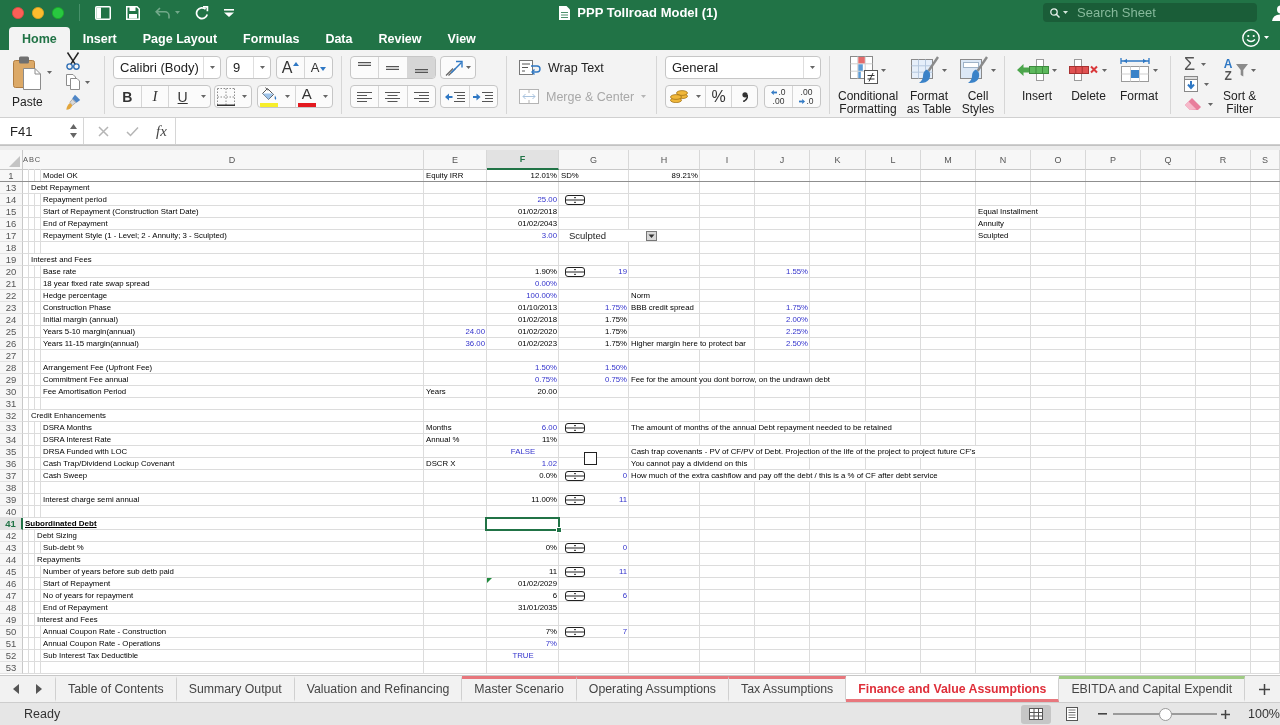 Image resolution: width=1280 pixels, height=725 pixels. Describe the element at coordinates (868, 85) in the screenshot. I see `conditional-formatting-button: Conditional Formatting` at that location.